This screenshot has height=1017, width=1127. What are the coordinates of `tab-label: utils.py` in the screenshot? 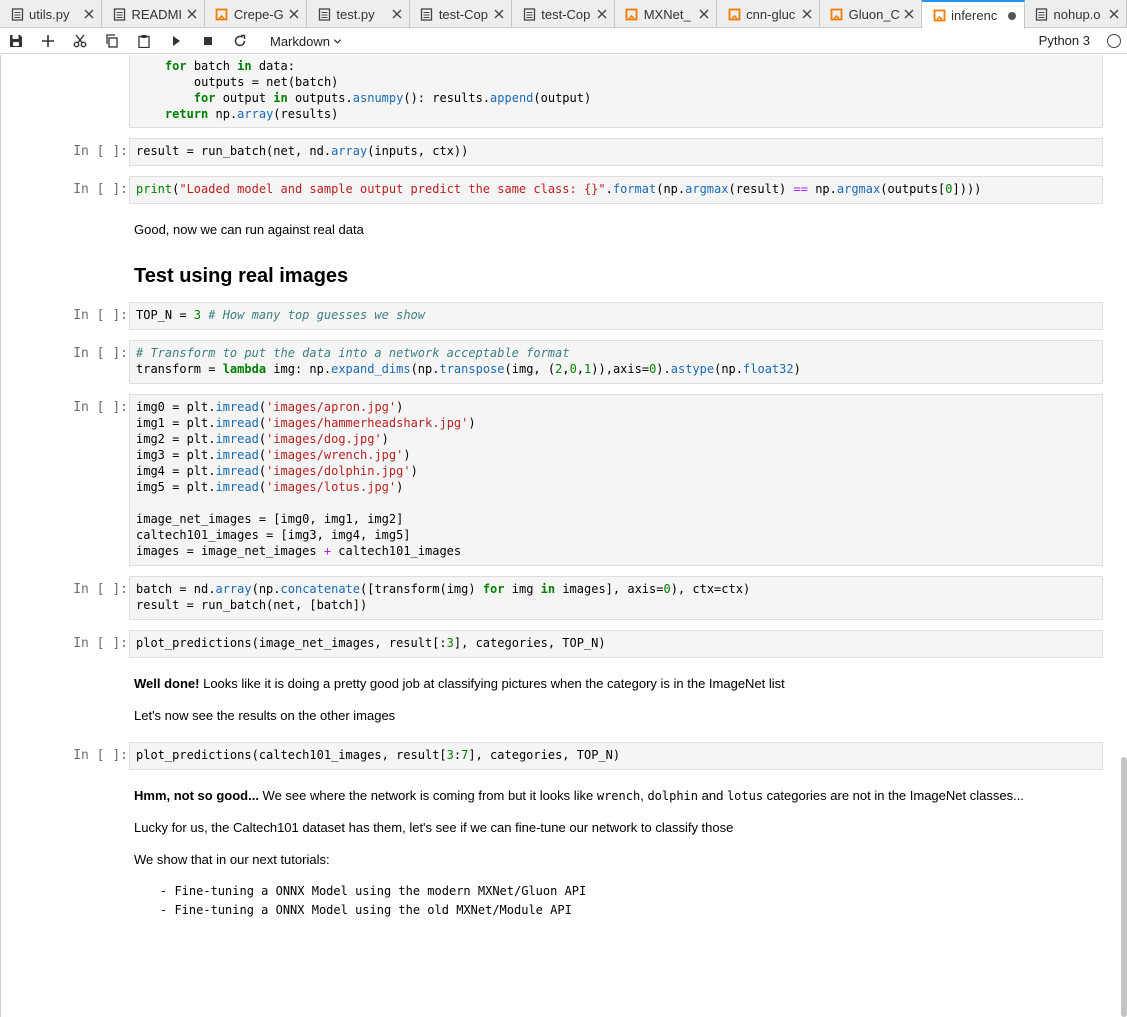 It's located at (49, 14).